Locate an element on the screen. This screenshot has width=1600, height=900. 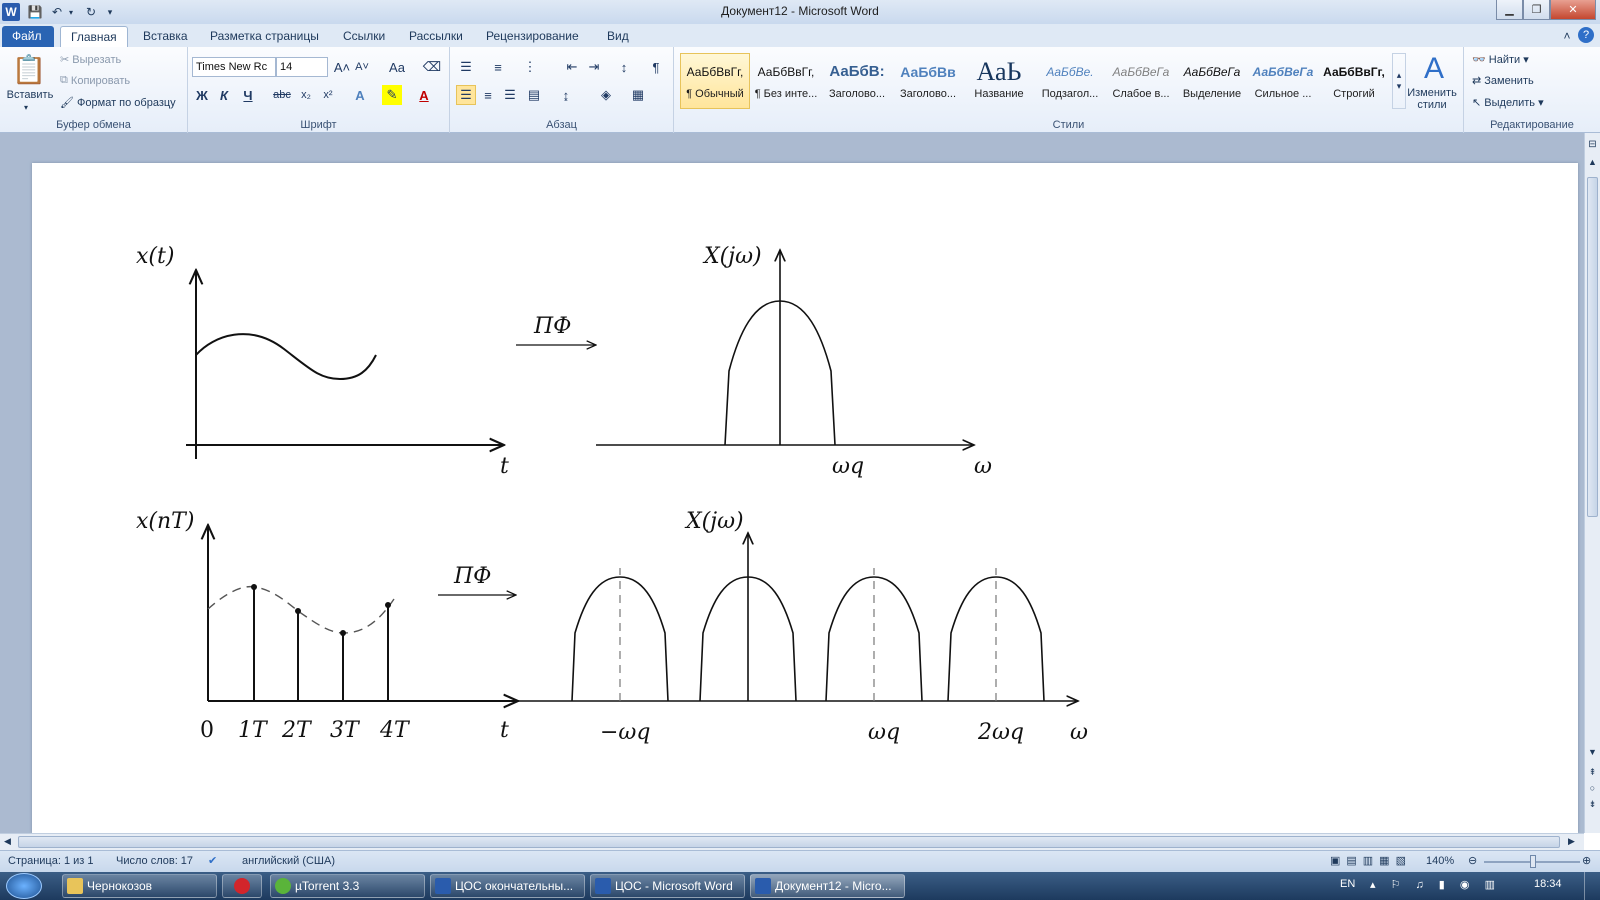
style-normal: АаБбВвГг, ¶ Обычный is located at coordinates (715, 81).